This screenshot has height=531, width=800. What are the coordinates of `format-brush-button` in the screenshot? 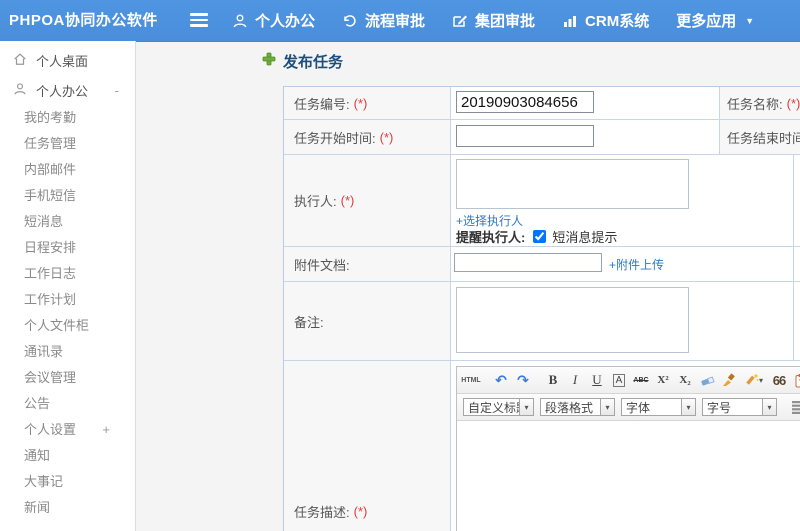 It's located at (729, 380).